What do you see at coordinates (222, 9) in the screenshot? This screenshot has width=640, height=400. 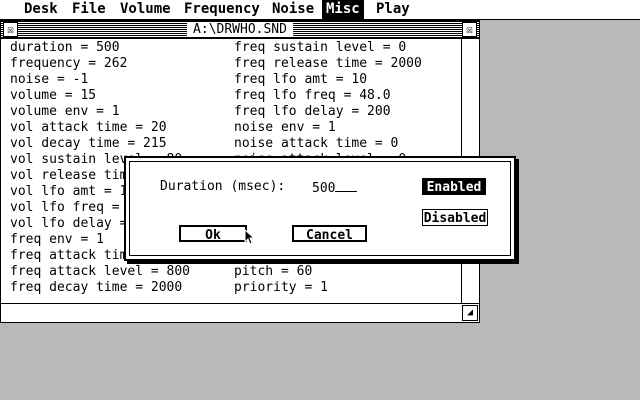 I see `menu-frequency: Frequency` at bounding box center [222, 9].